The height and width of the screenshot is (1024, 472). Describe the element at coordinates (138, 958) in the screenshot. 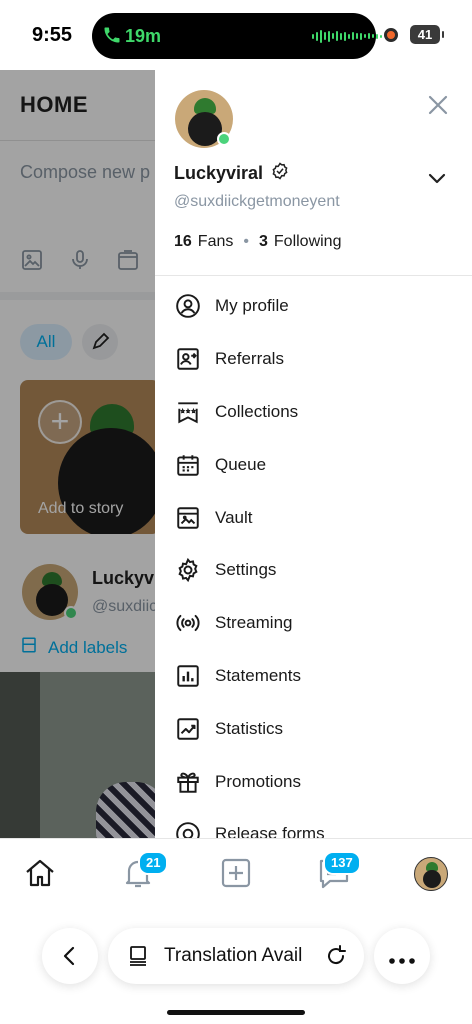

I see `reader-mode-icon` at that location.